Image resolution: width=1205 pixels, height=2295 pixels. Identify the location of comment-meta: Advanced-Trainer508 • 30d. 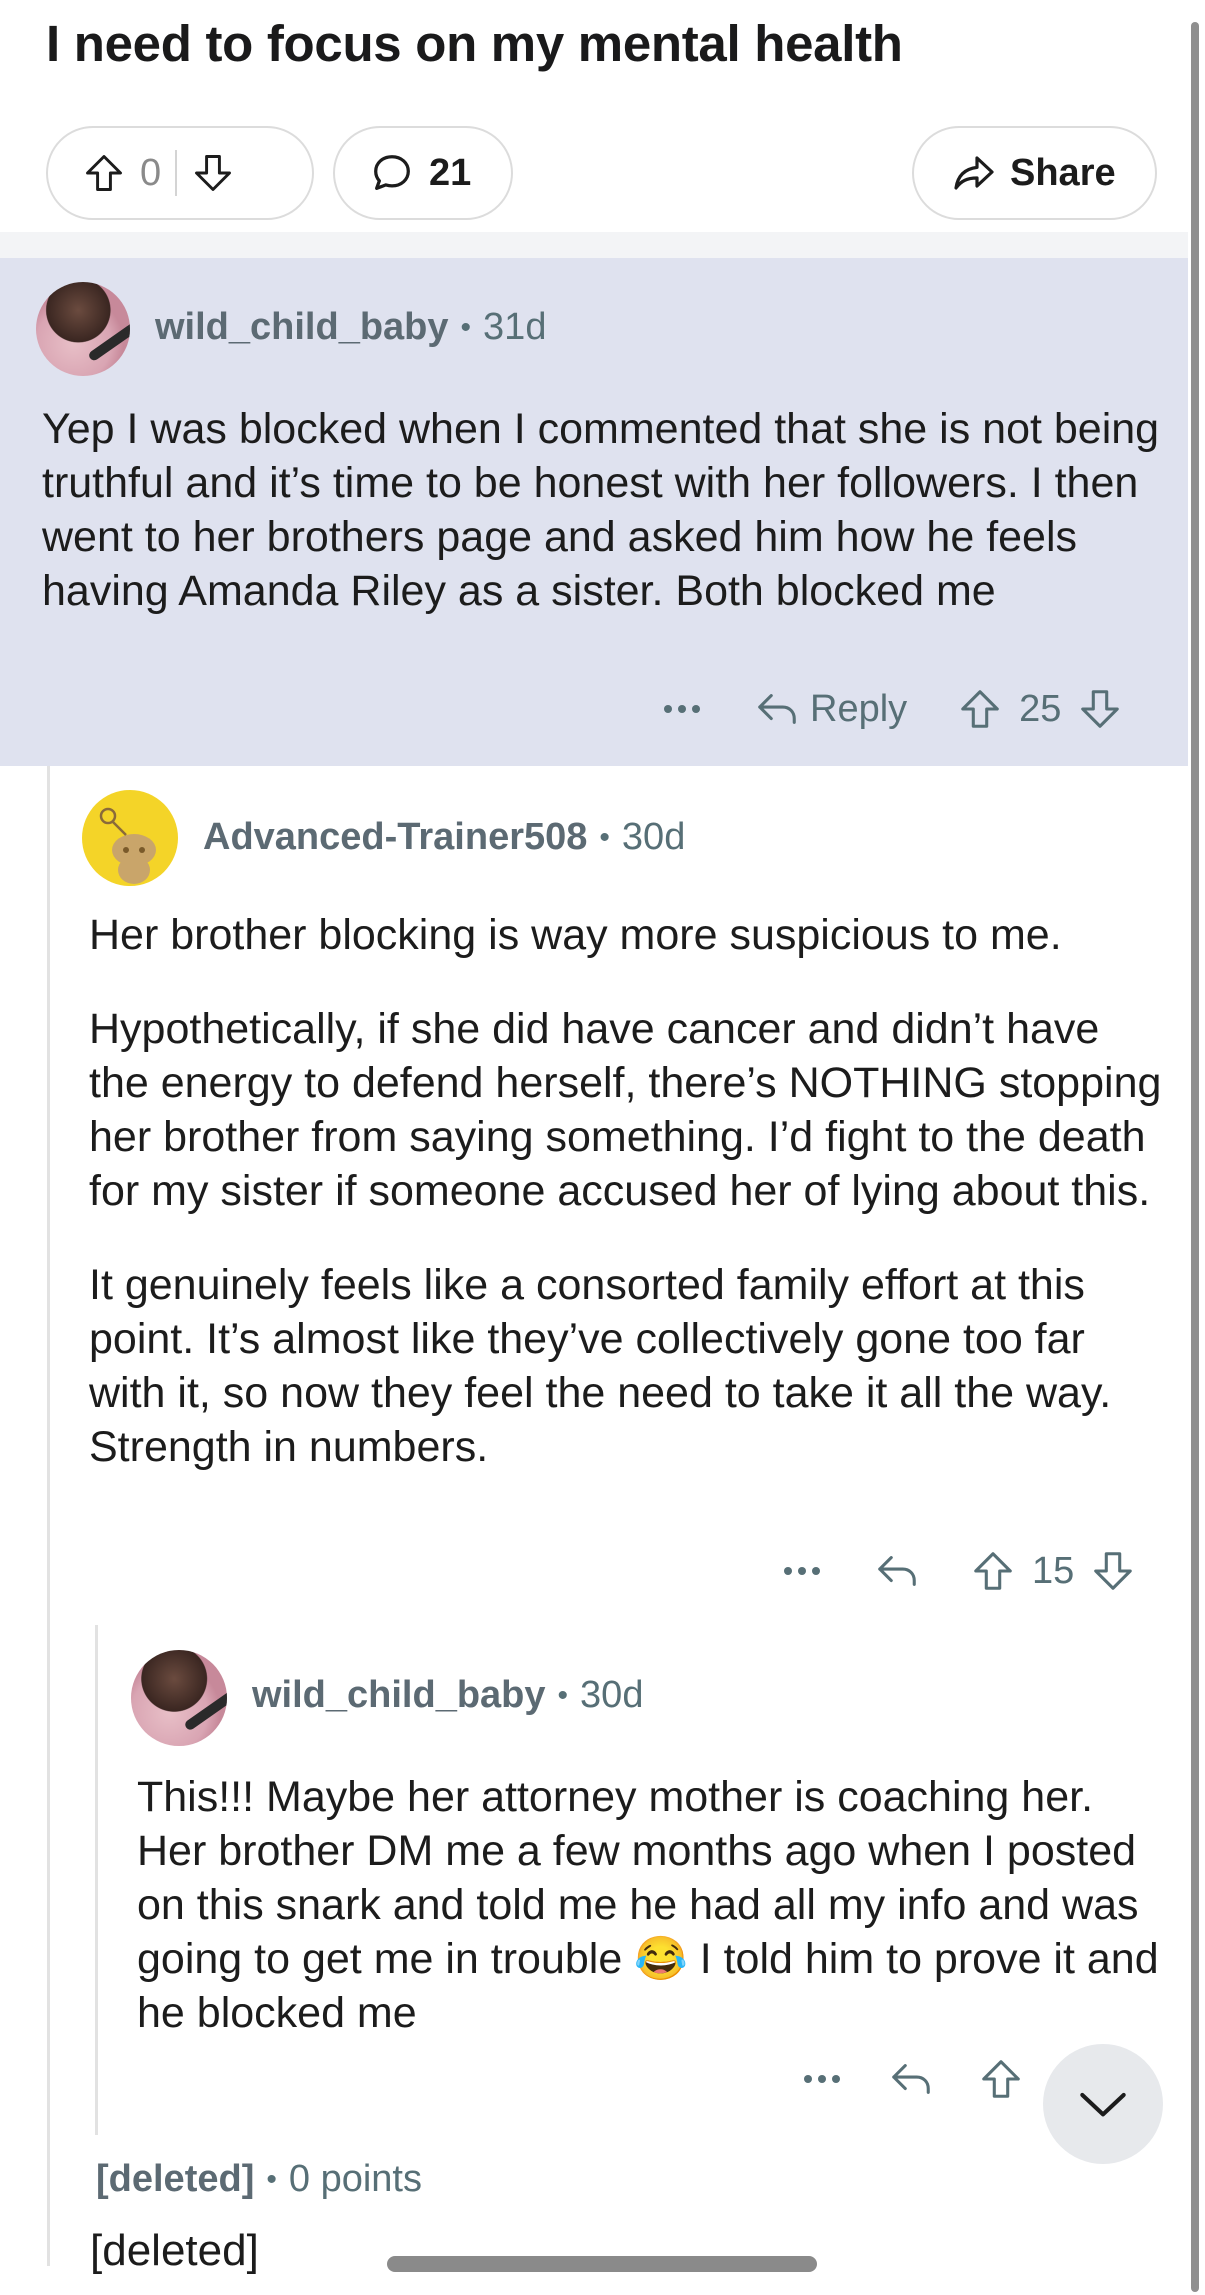
(444, 837).